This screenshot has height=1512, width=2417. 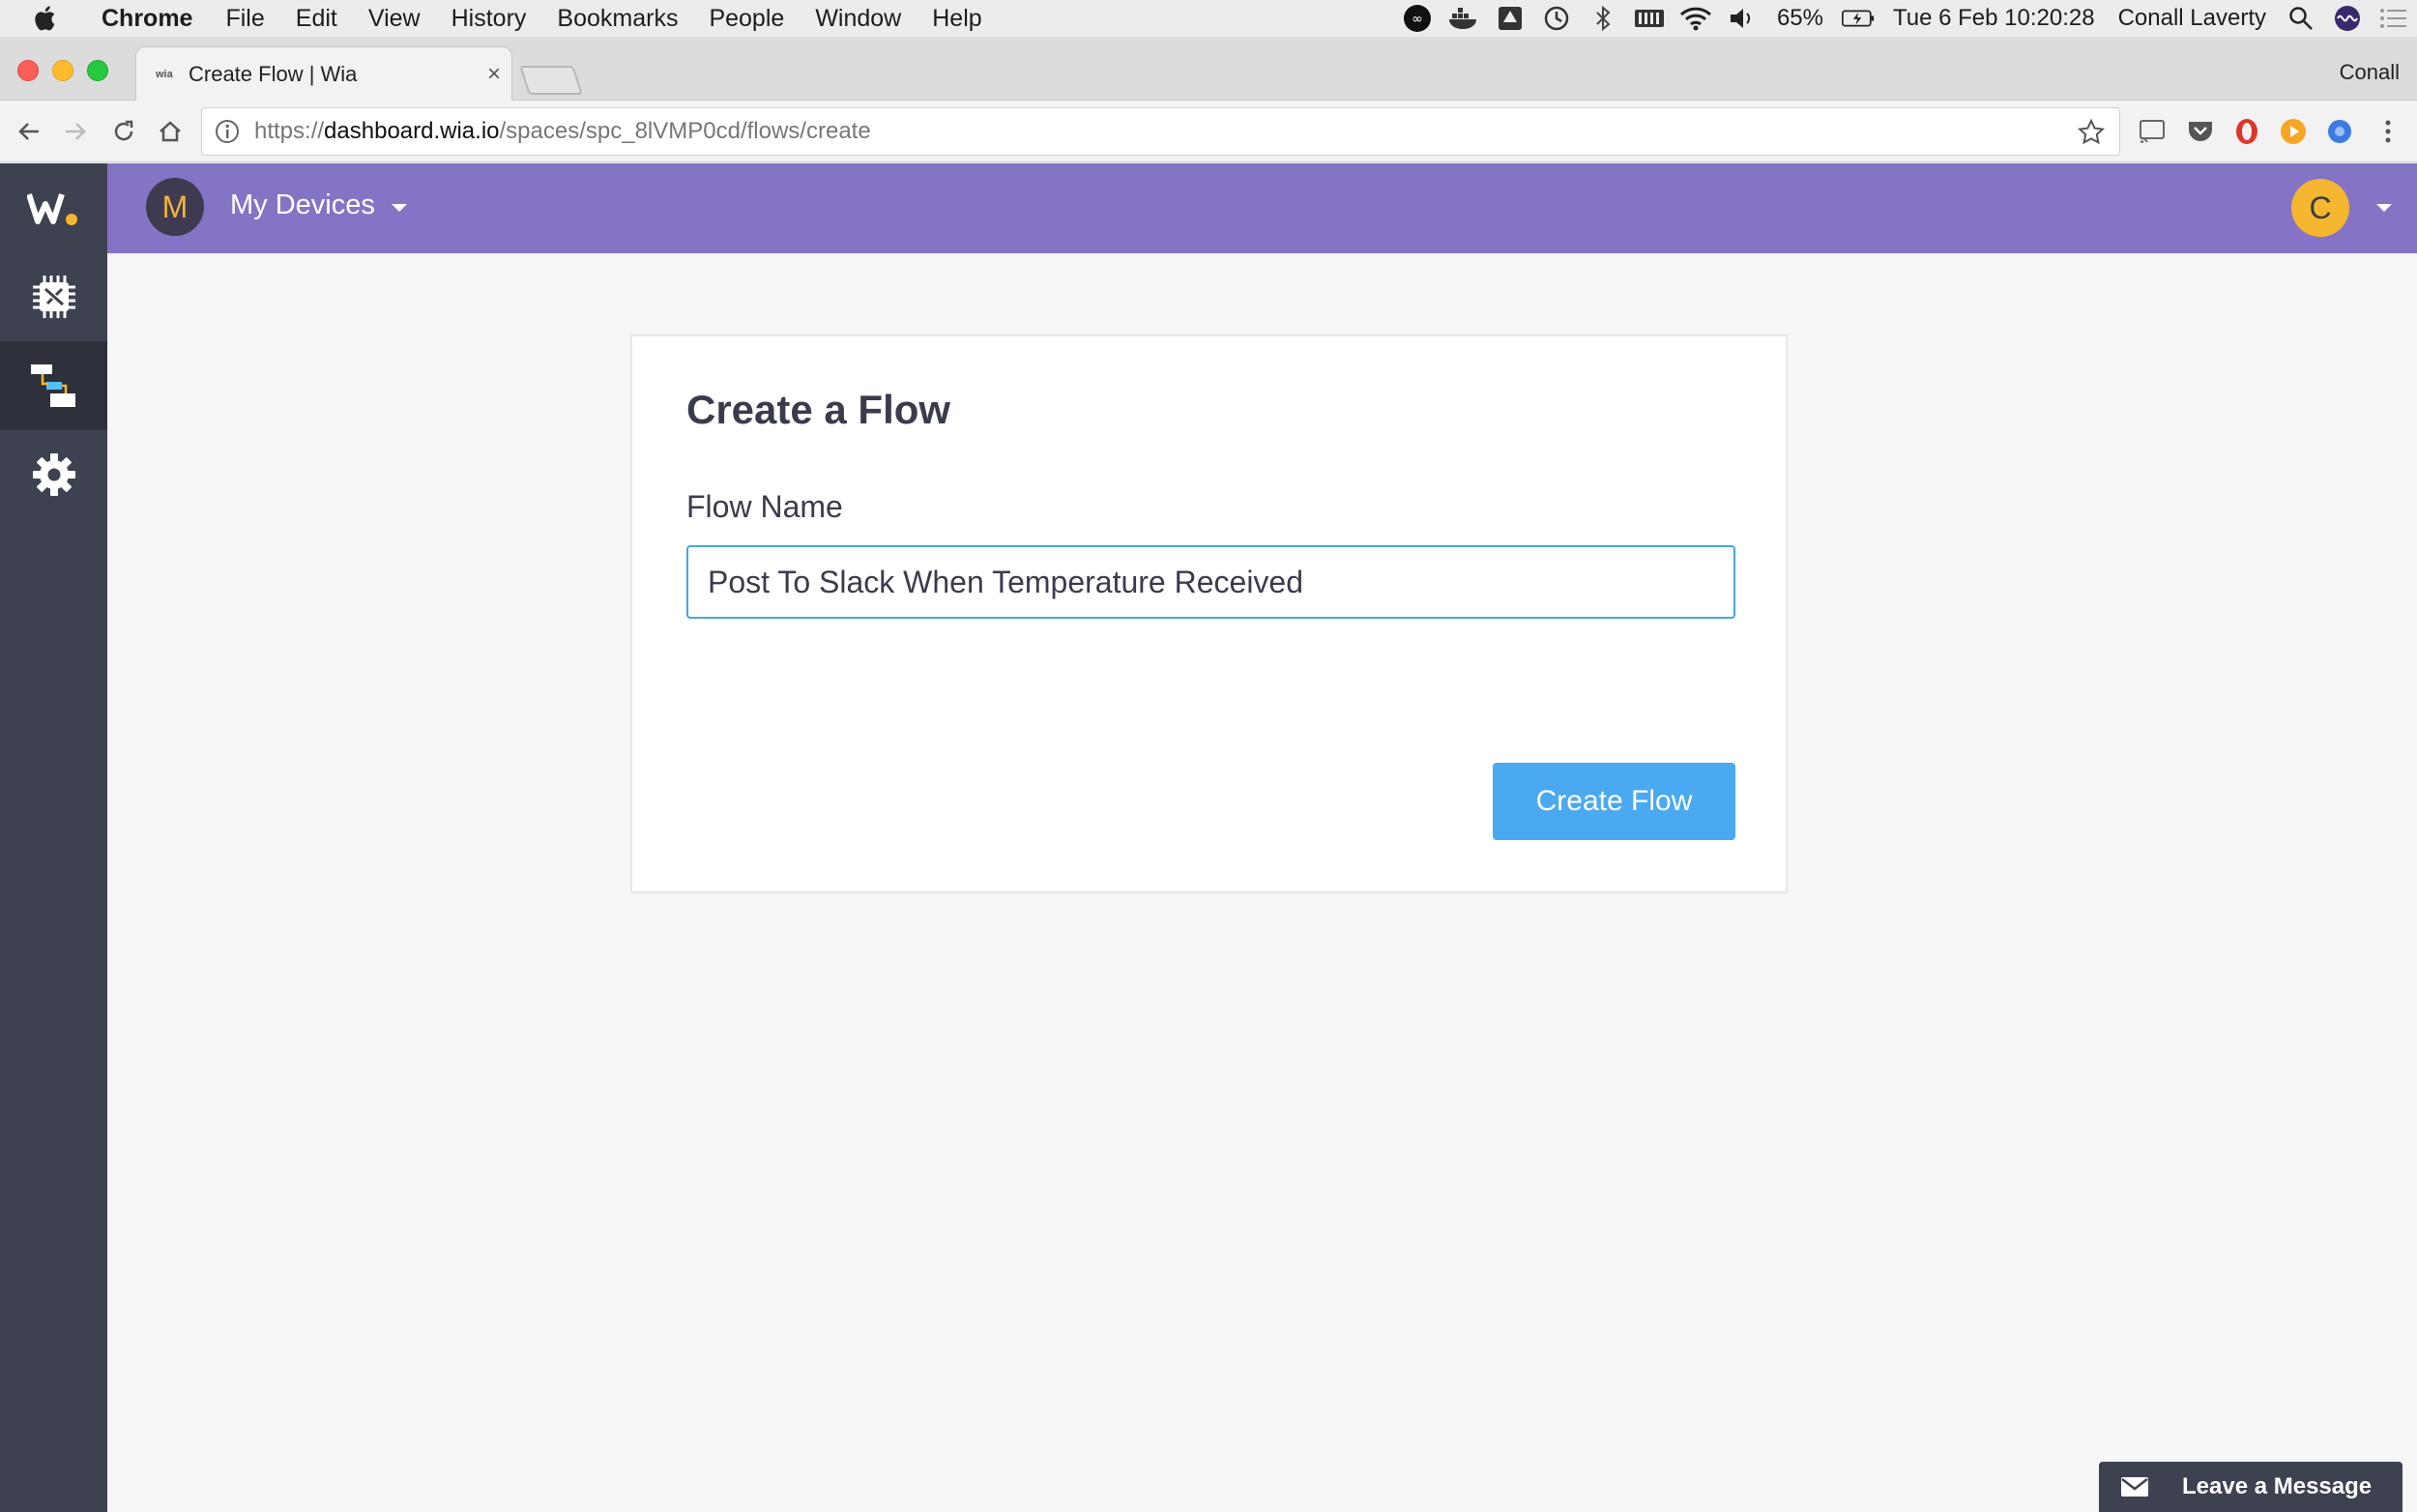 I want to click on user-avatar: C, so click(x=2320, y=208).